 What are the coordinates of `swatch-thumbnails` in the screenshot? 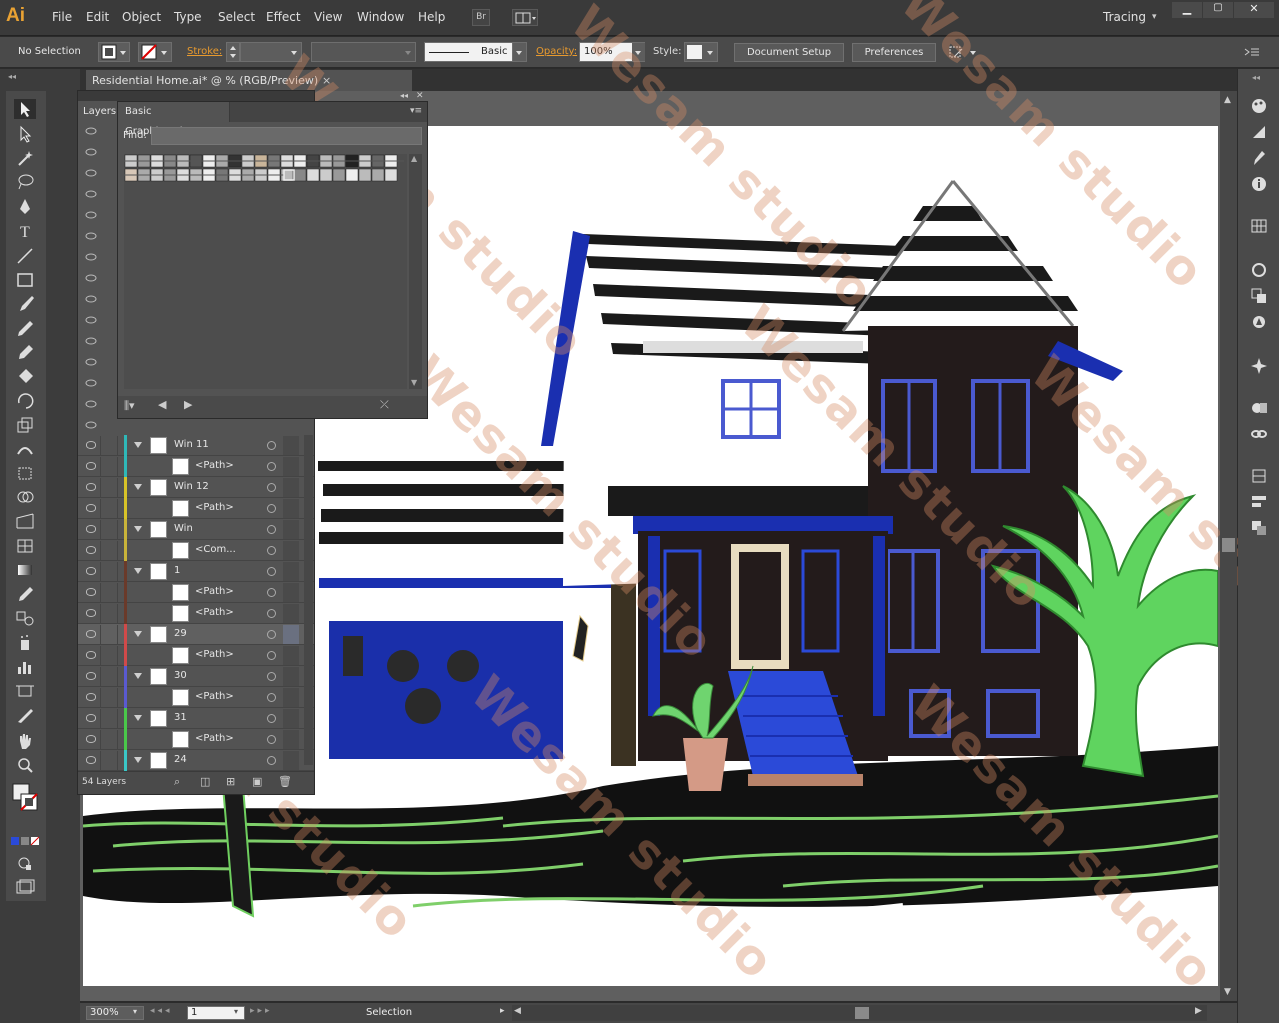 It's located at (265, 169).